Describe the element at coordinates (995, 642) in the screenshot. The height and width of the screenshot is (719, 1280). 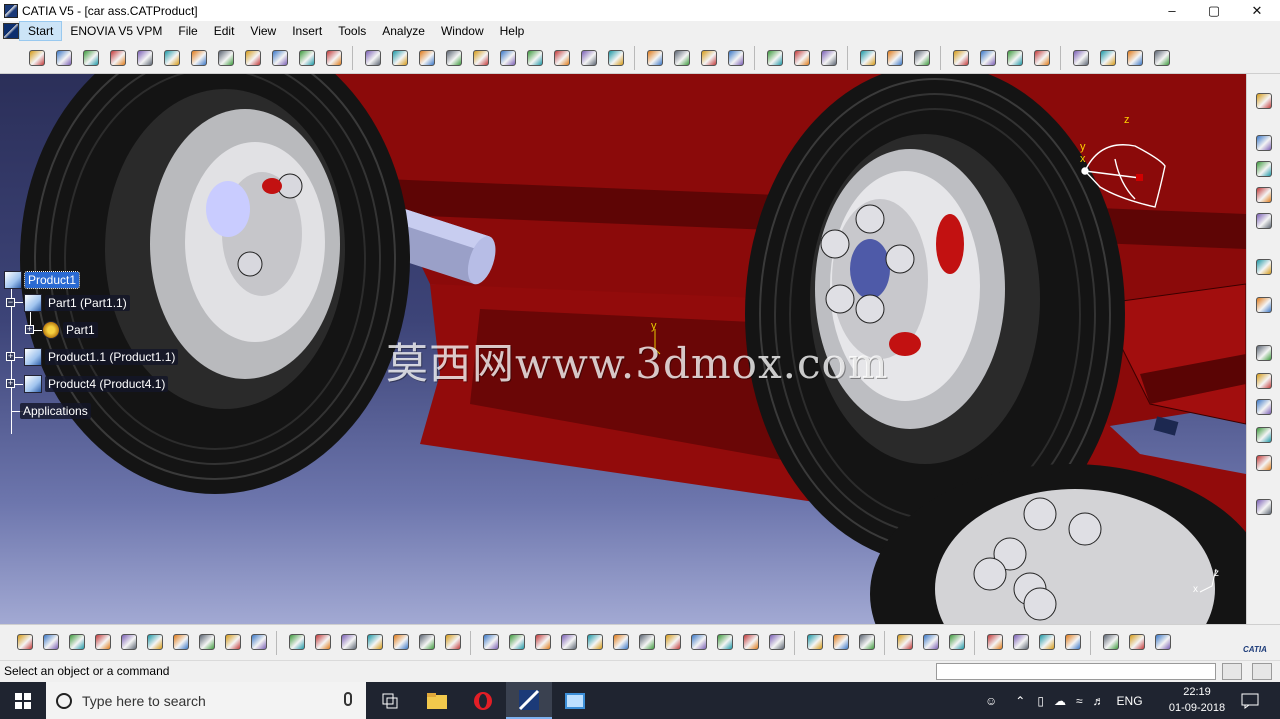
I see `properties-button` at that location.